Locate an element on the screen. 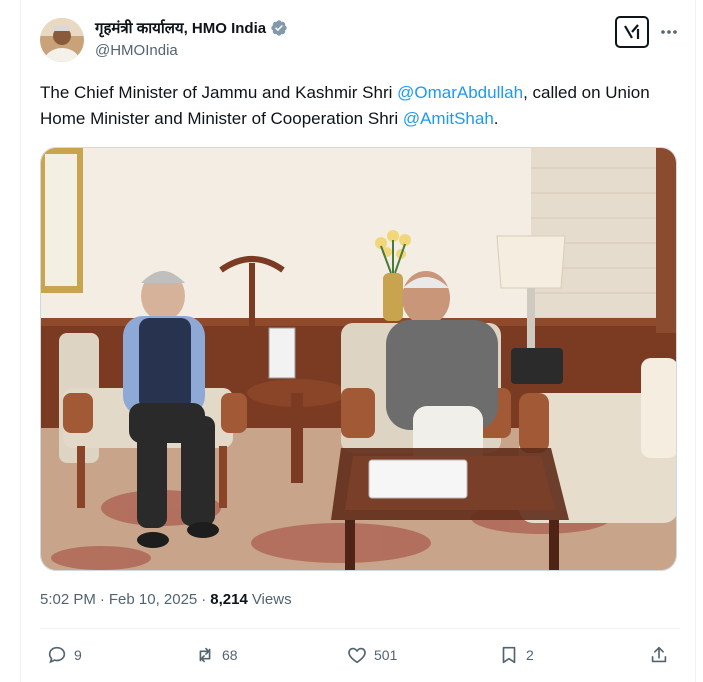 The image size is (703, 682). share-button is located at coordinates (659, 655).